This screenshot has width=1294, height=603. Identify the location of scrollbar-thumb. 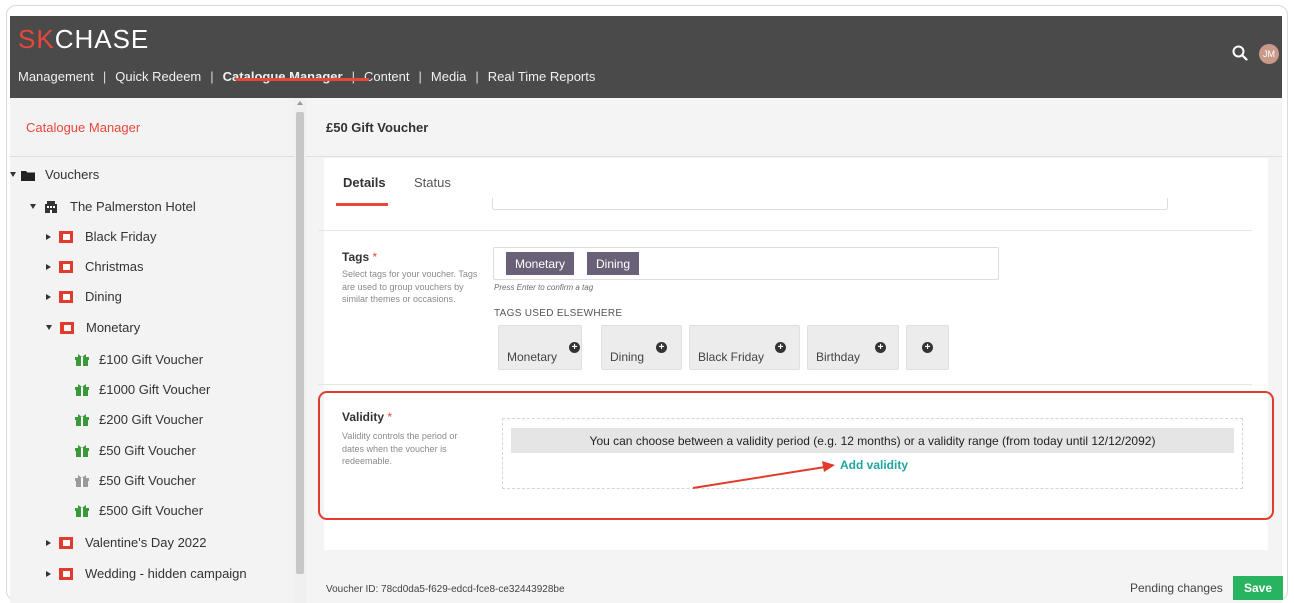
(300, 343).